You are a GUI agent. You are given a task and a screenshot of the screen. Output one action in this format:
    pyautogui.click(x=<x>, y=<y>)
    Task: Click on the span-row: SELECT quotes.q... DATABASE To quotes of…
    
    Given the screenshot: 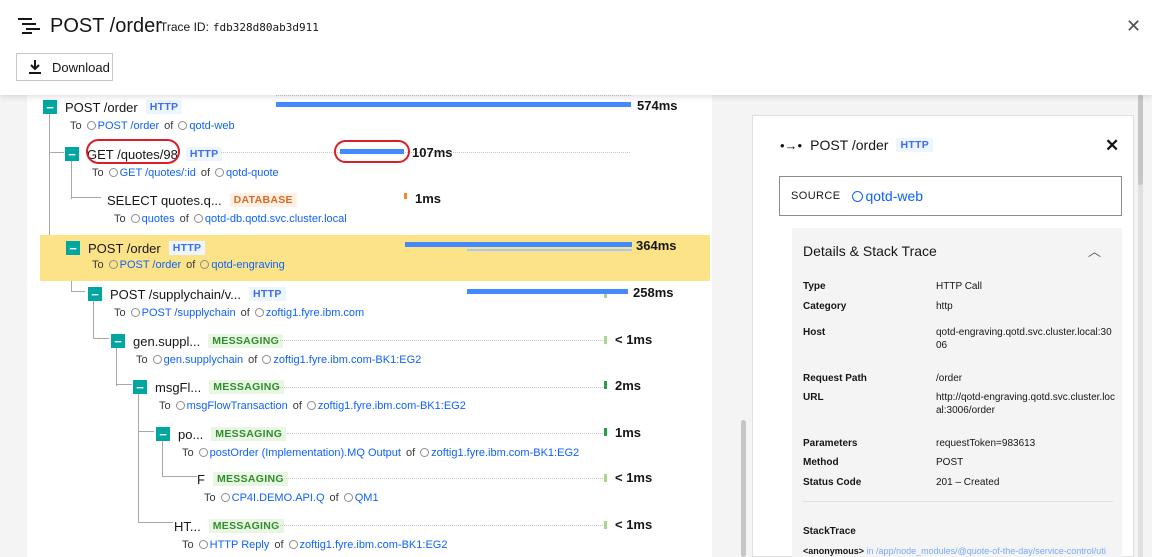 What is the action you would take?
    pyautogui.click(x=362, y=213)
    